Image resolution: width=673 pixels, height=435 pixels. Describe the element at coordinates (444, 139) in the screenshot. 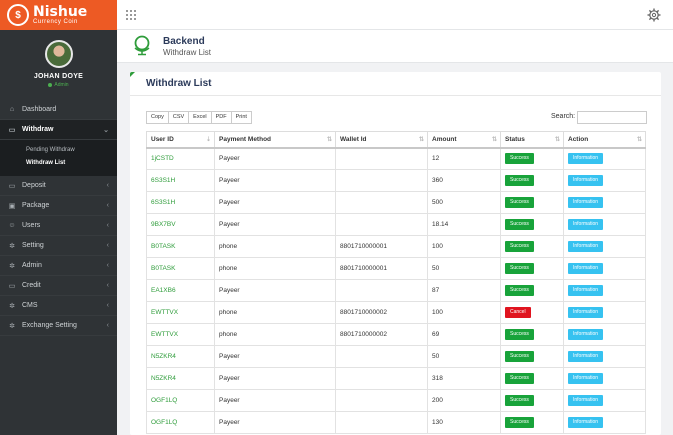

I see `column-header-label: Amount` at that location.